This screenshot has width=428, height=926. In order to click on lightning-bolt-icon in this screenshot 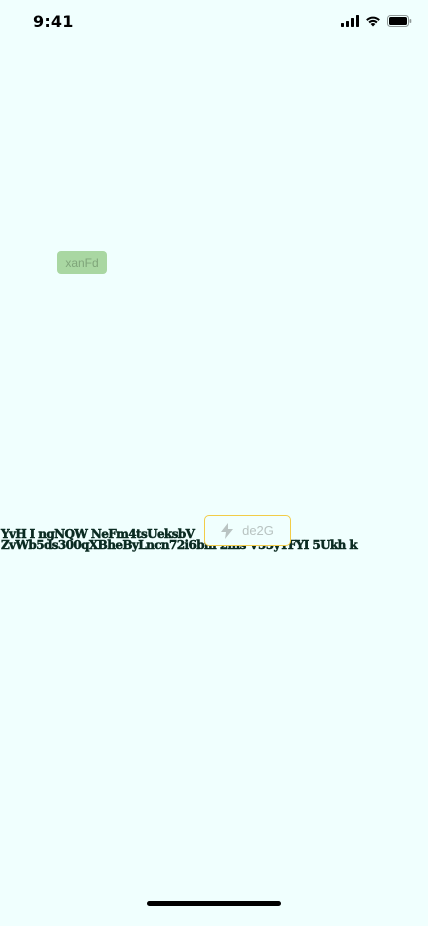, I will do `click(227, 530)`.